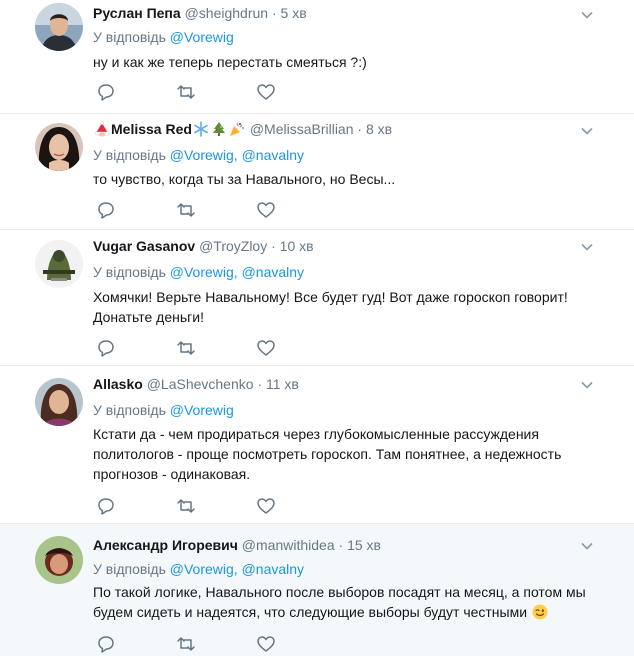  Describe the element at coordinates (364, 545) in the screenshot. I see `timestamp: 15 хв` at that location.